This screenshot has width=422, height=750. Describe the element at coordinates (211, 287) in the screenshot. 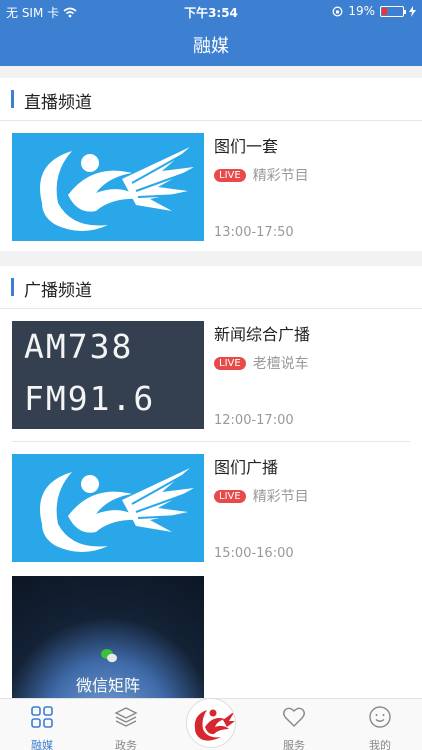

I see `section-header: 广播频道` at that location.